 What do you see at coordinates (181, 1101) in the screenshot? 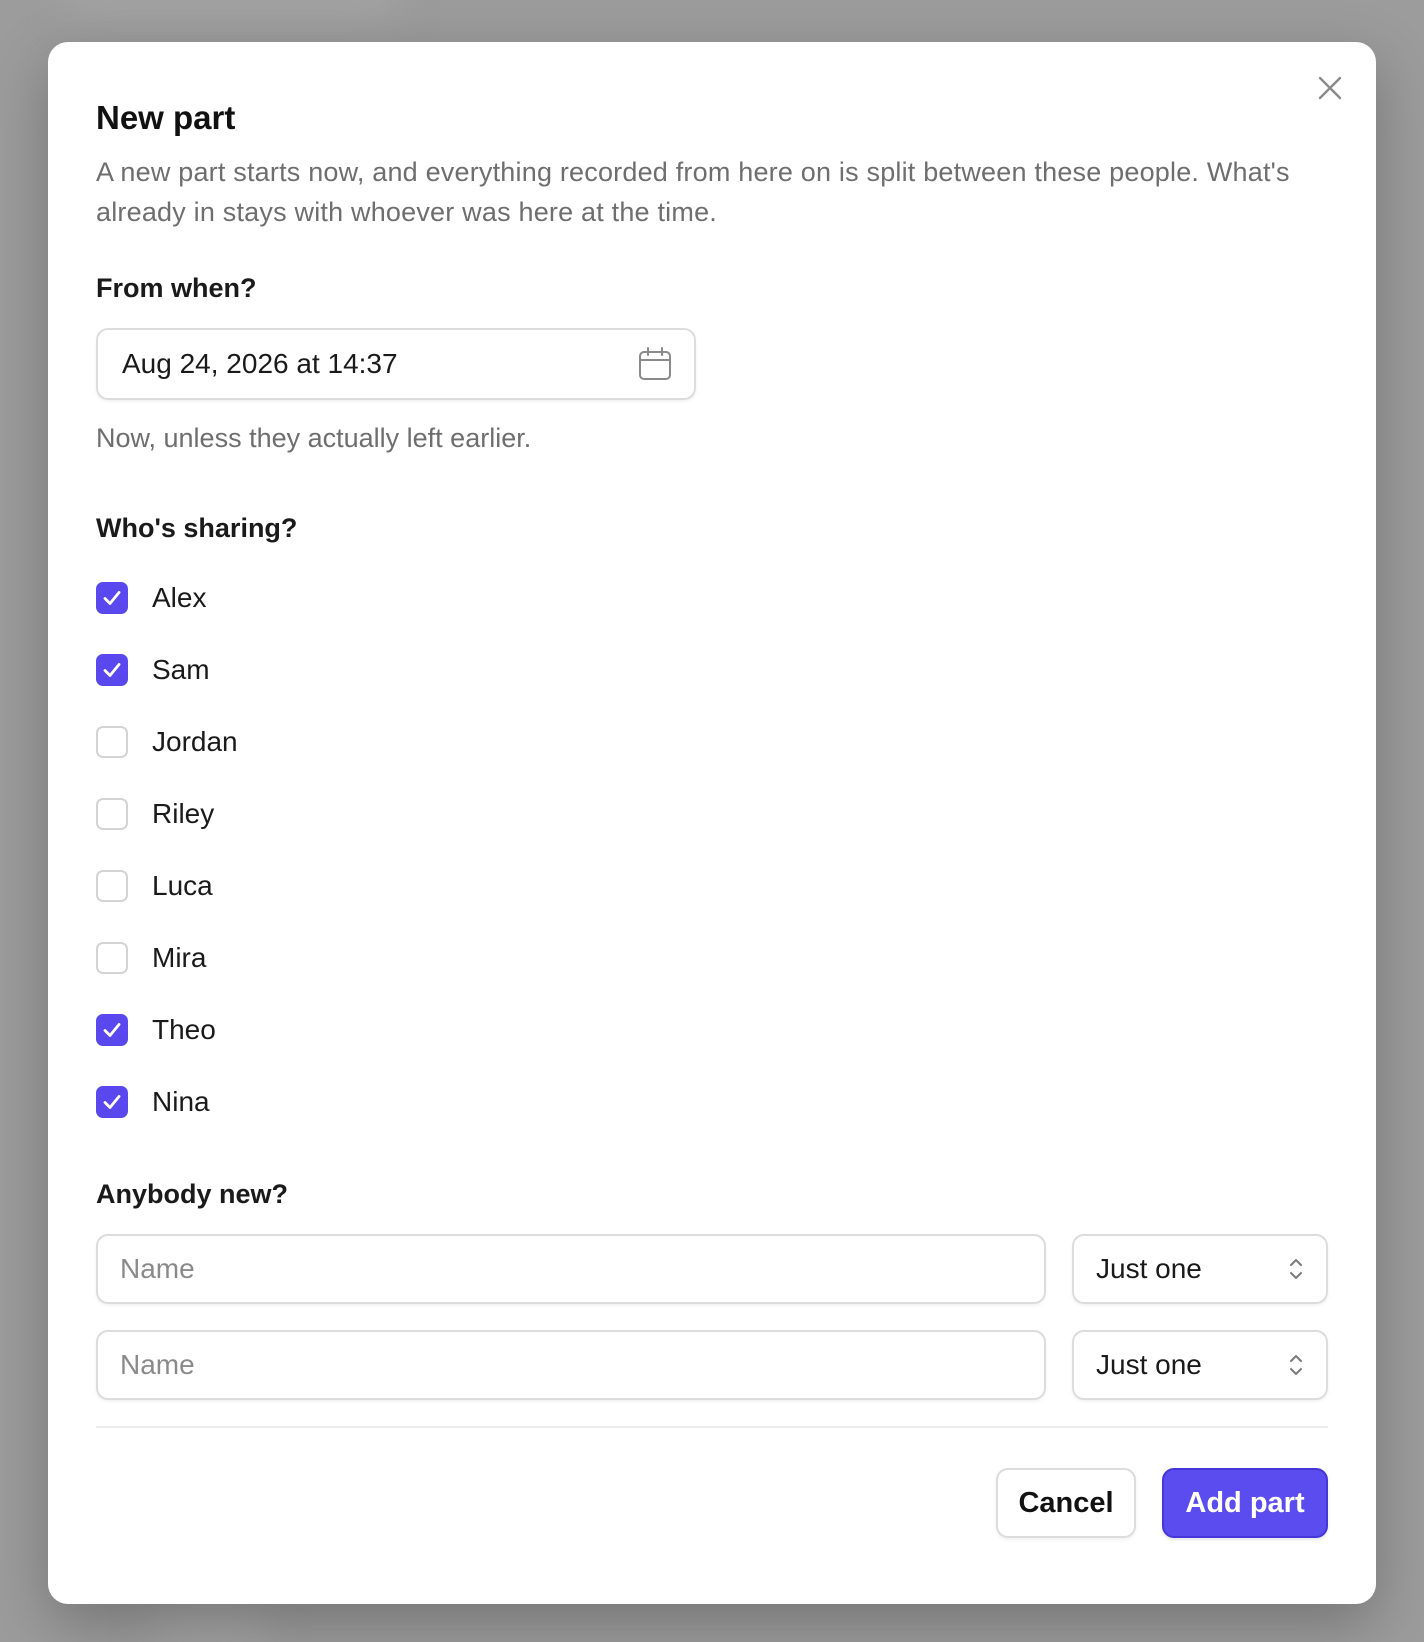
I see `person-name: Nina` at bounding box center [181, 1101].